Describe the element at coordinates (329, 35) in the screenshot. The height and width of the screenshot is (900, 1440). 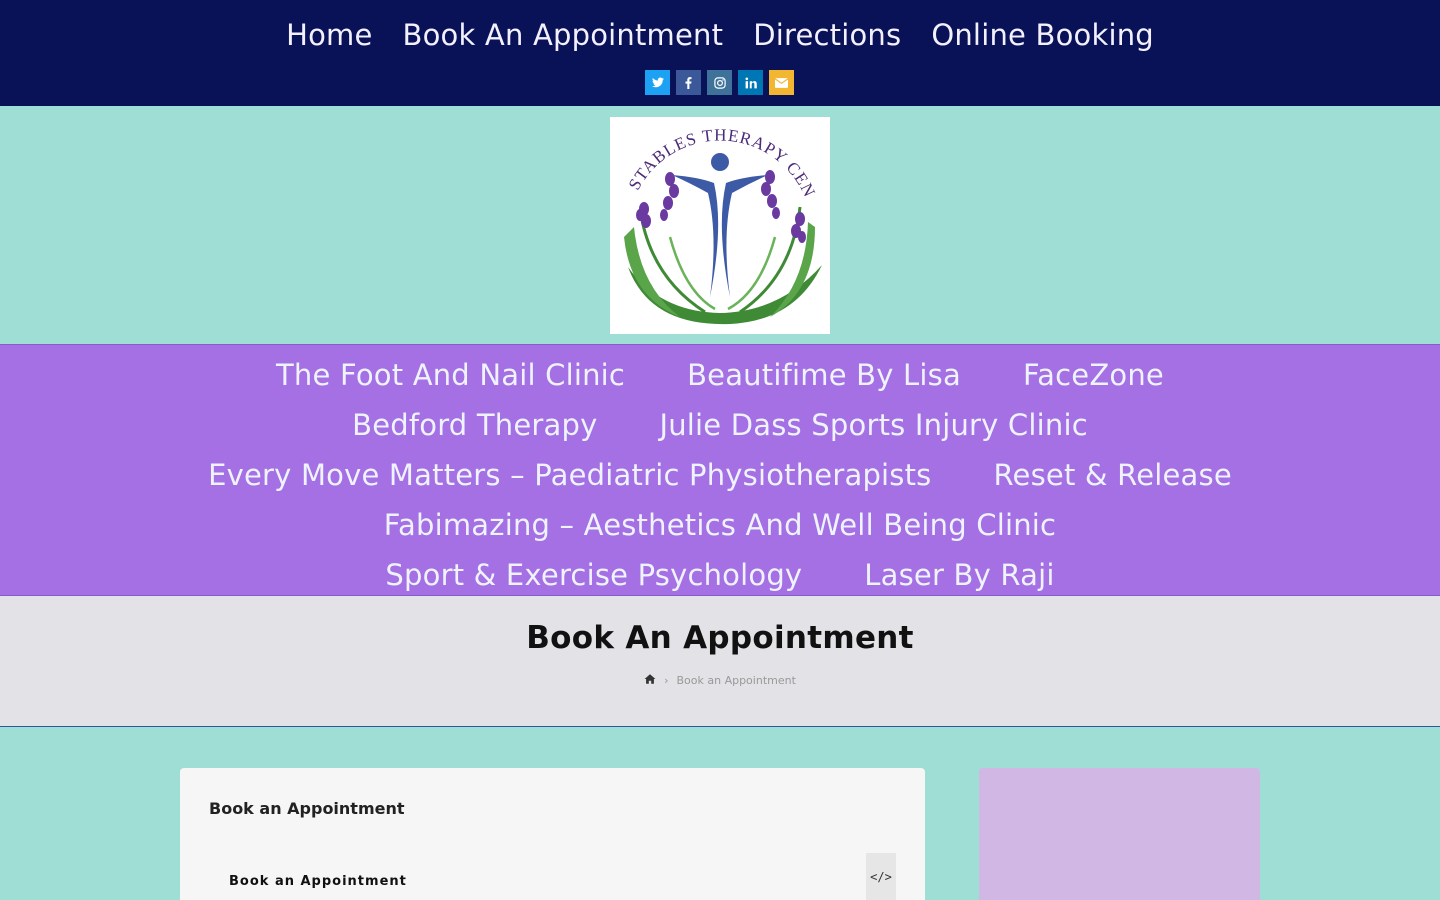
I see `nav-home: Home` at that location.